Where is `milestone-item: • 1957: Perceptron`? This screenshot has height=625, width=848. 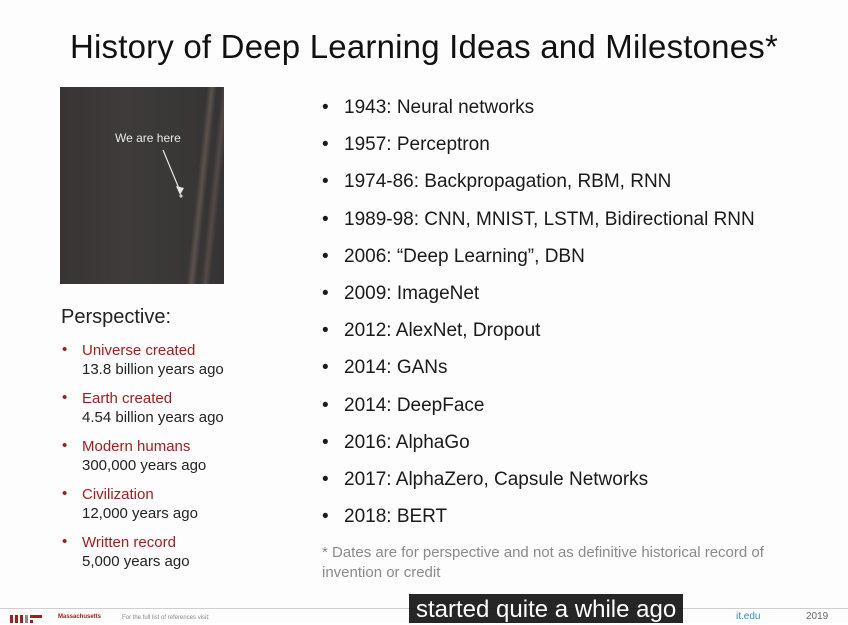 milestone-item: • 1957: Perceptron is located at coordinates (406, 145).